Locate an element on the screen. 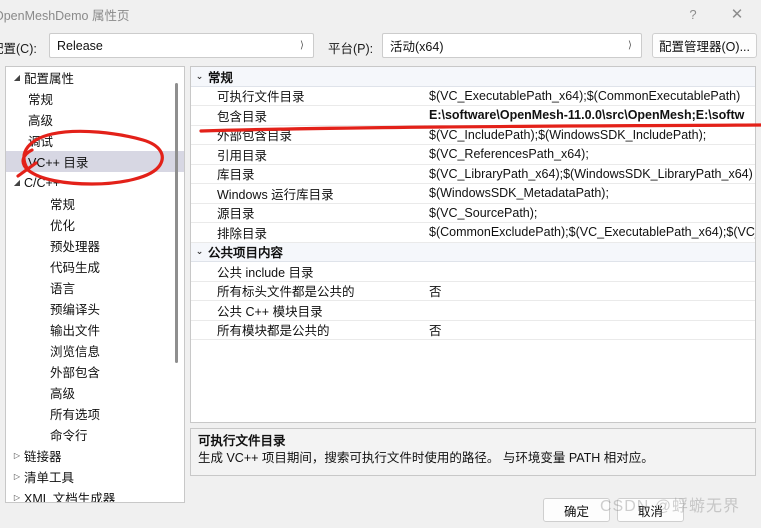  tree-item-2: 高级 is located at coordinates (95, 119).